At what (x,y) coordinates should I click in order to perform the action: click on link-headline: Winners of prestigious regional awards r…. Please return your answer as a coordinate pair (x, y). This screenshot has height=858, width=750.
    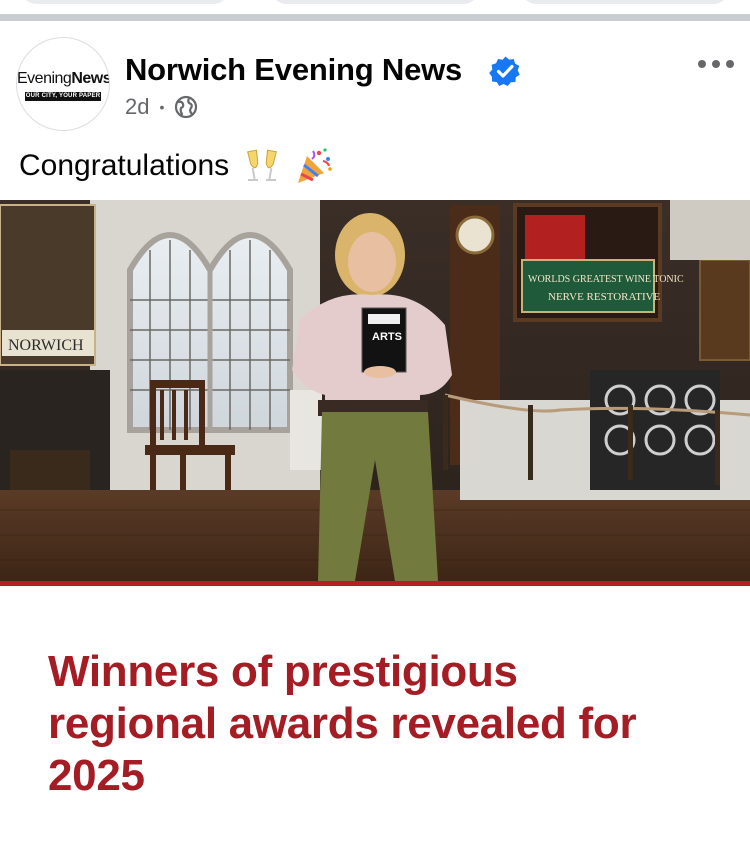
    Looking at the image, I should click on (348, 724).